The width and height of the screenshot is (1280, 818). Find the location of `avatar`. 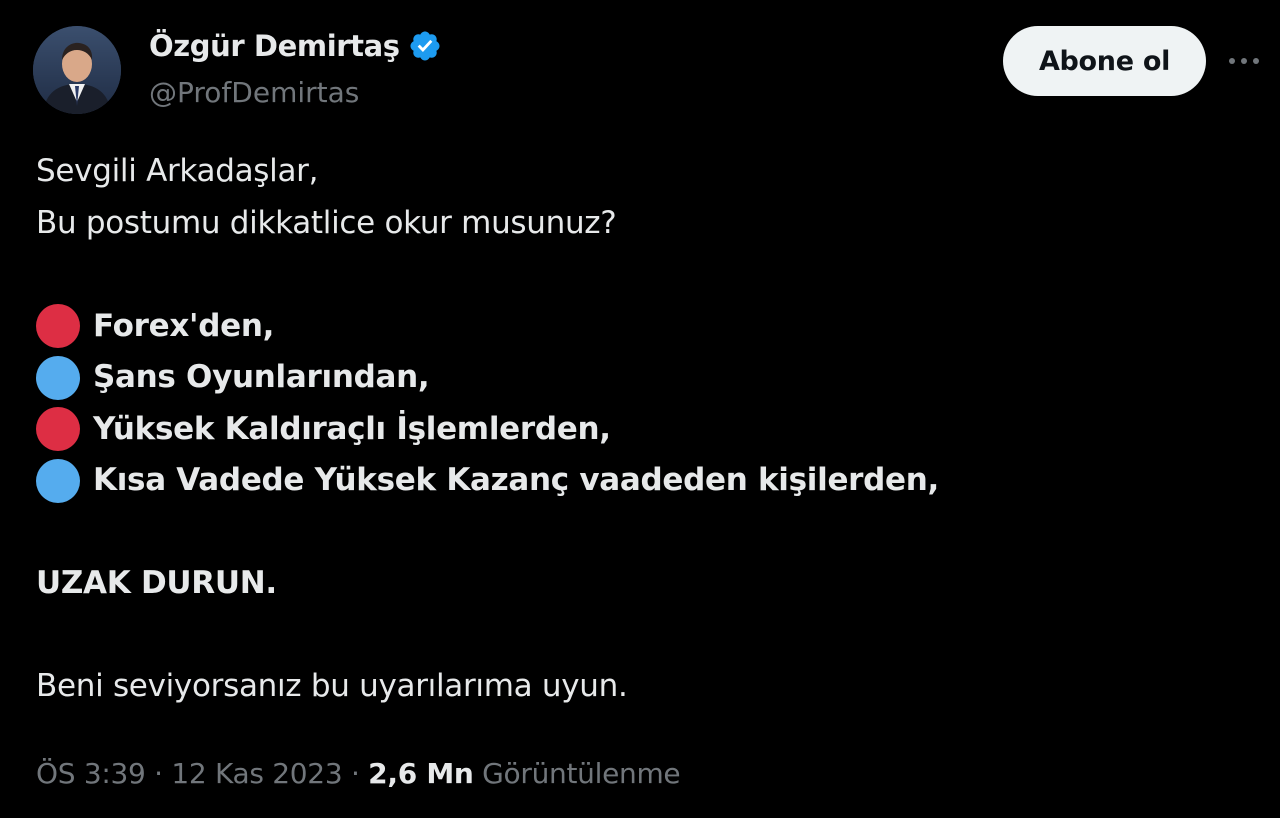

avatar is located at coordinates (77, 70).